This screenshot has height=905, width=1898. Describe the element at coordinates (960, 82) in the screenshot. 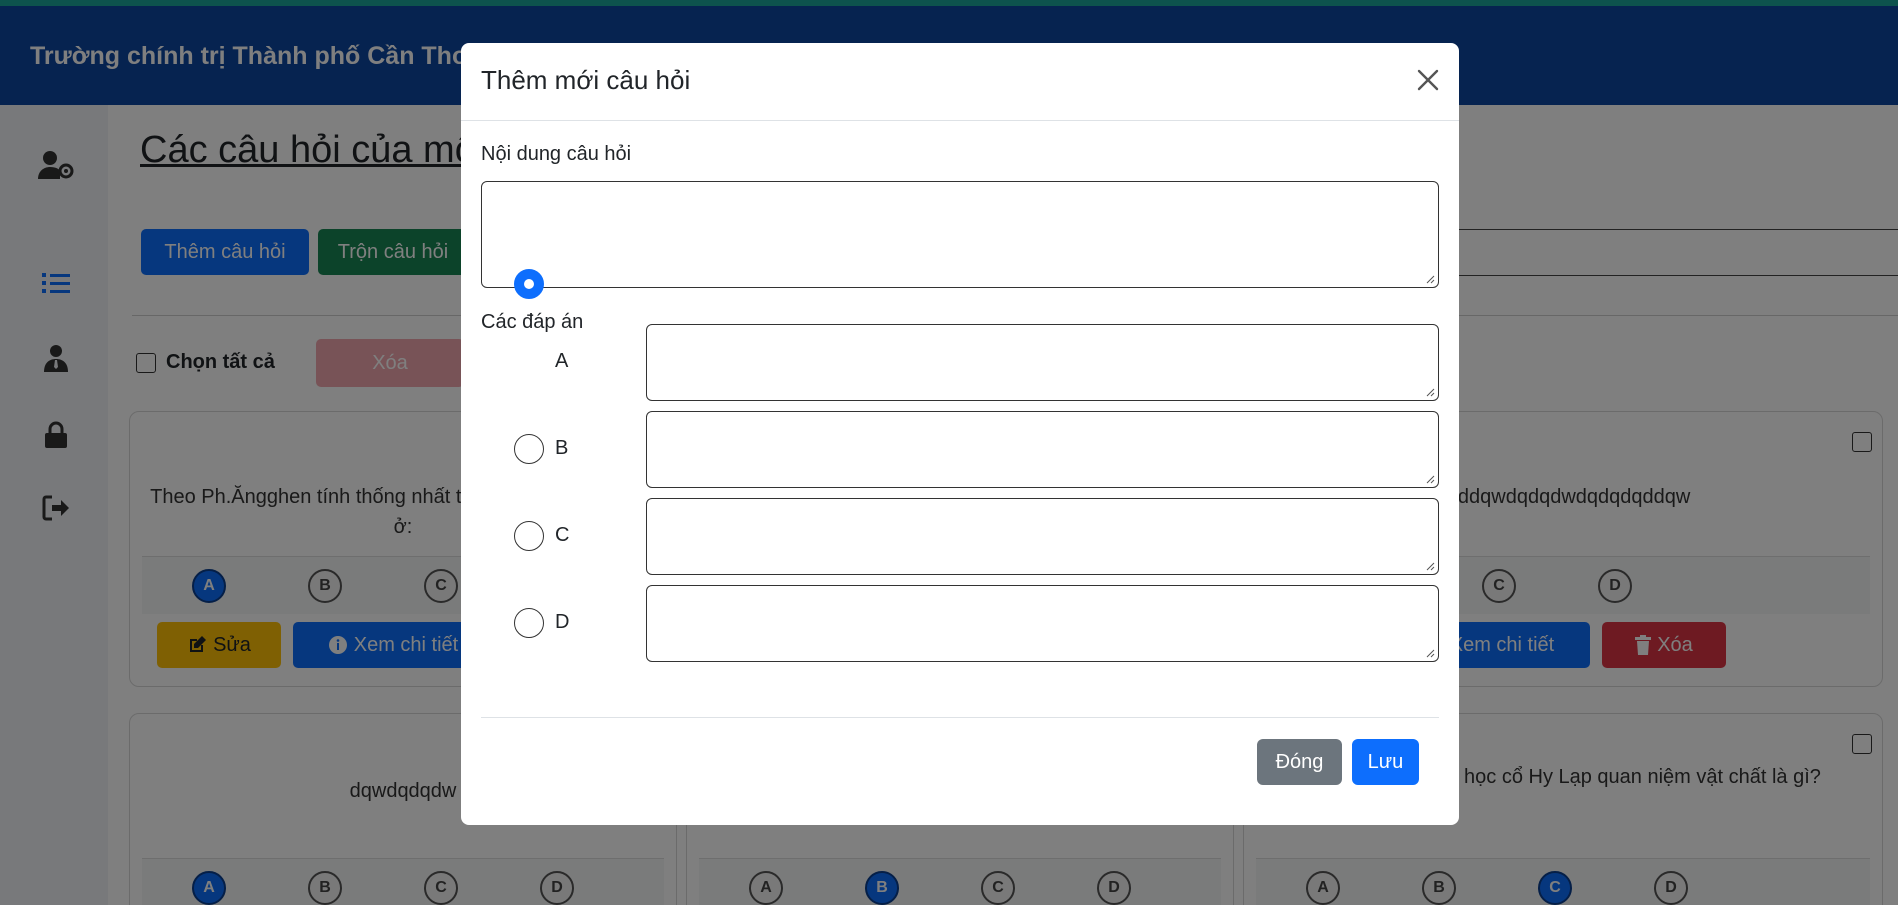

I see `modal-header: Thêm mới câu hỏi` at that location.